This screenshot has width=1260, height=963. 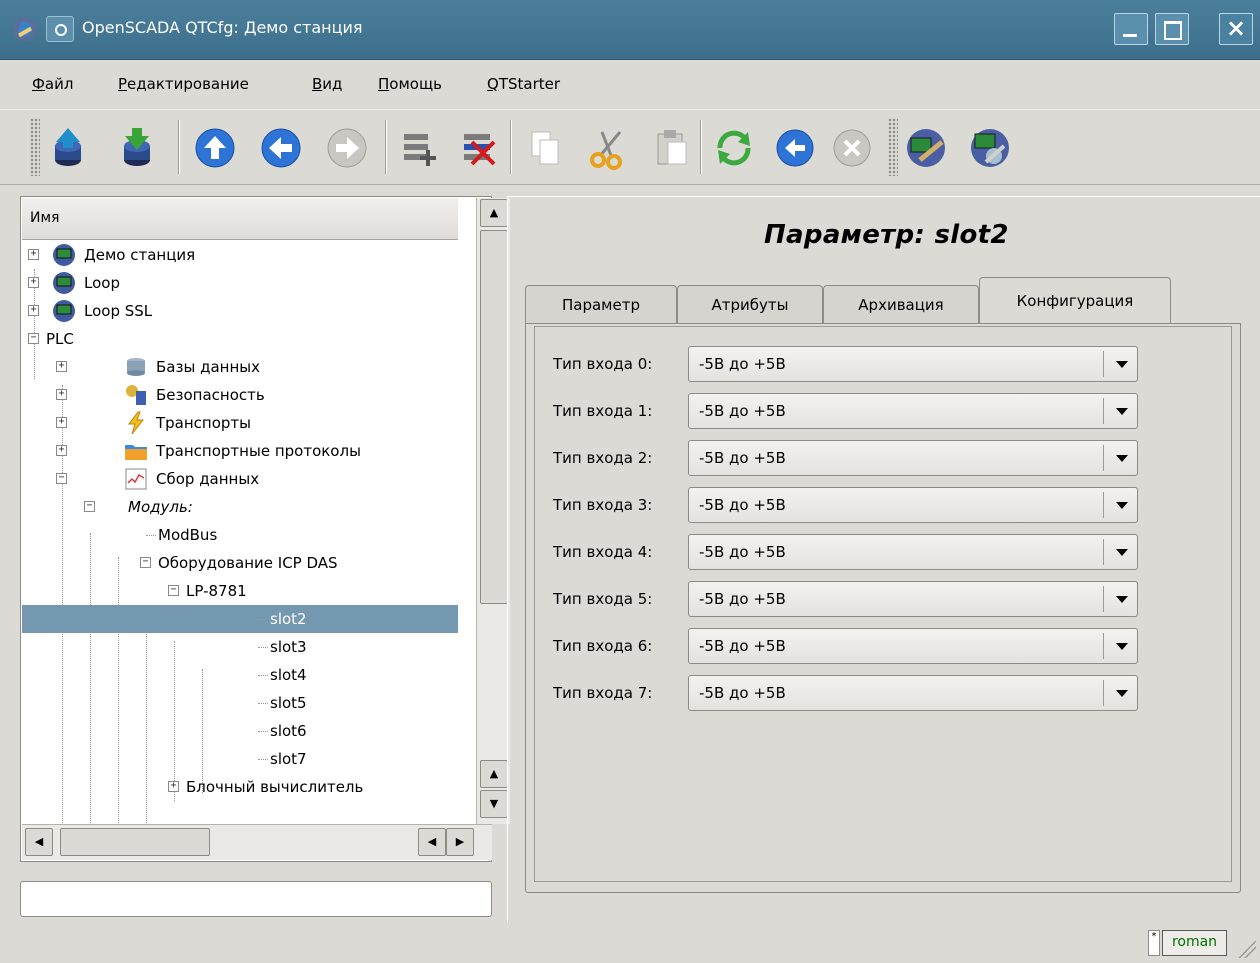 What do you see at coordinates (913, 505) in the screenshot?
I see `input-type-select-3: -5В до +5В` at bounding box center [913, 505].